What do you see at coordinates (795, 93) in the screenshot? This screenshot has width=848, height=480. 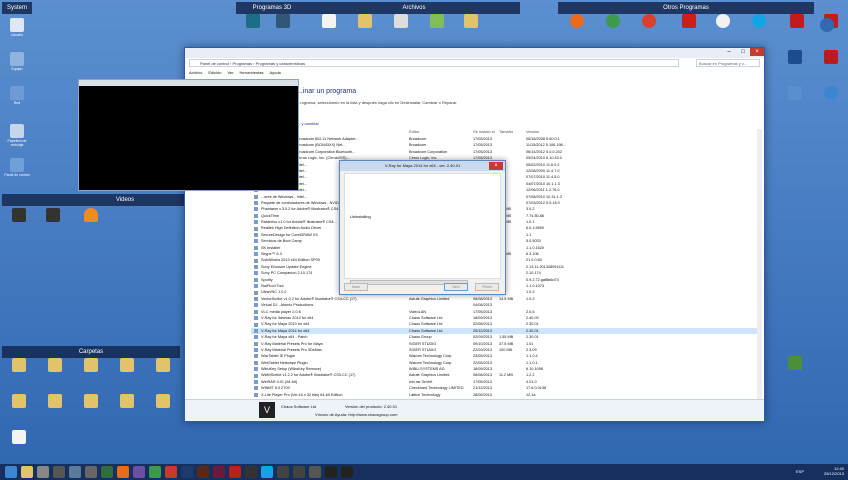 I see `network-icon` at bounding box center [795, 93].